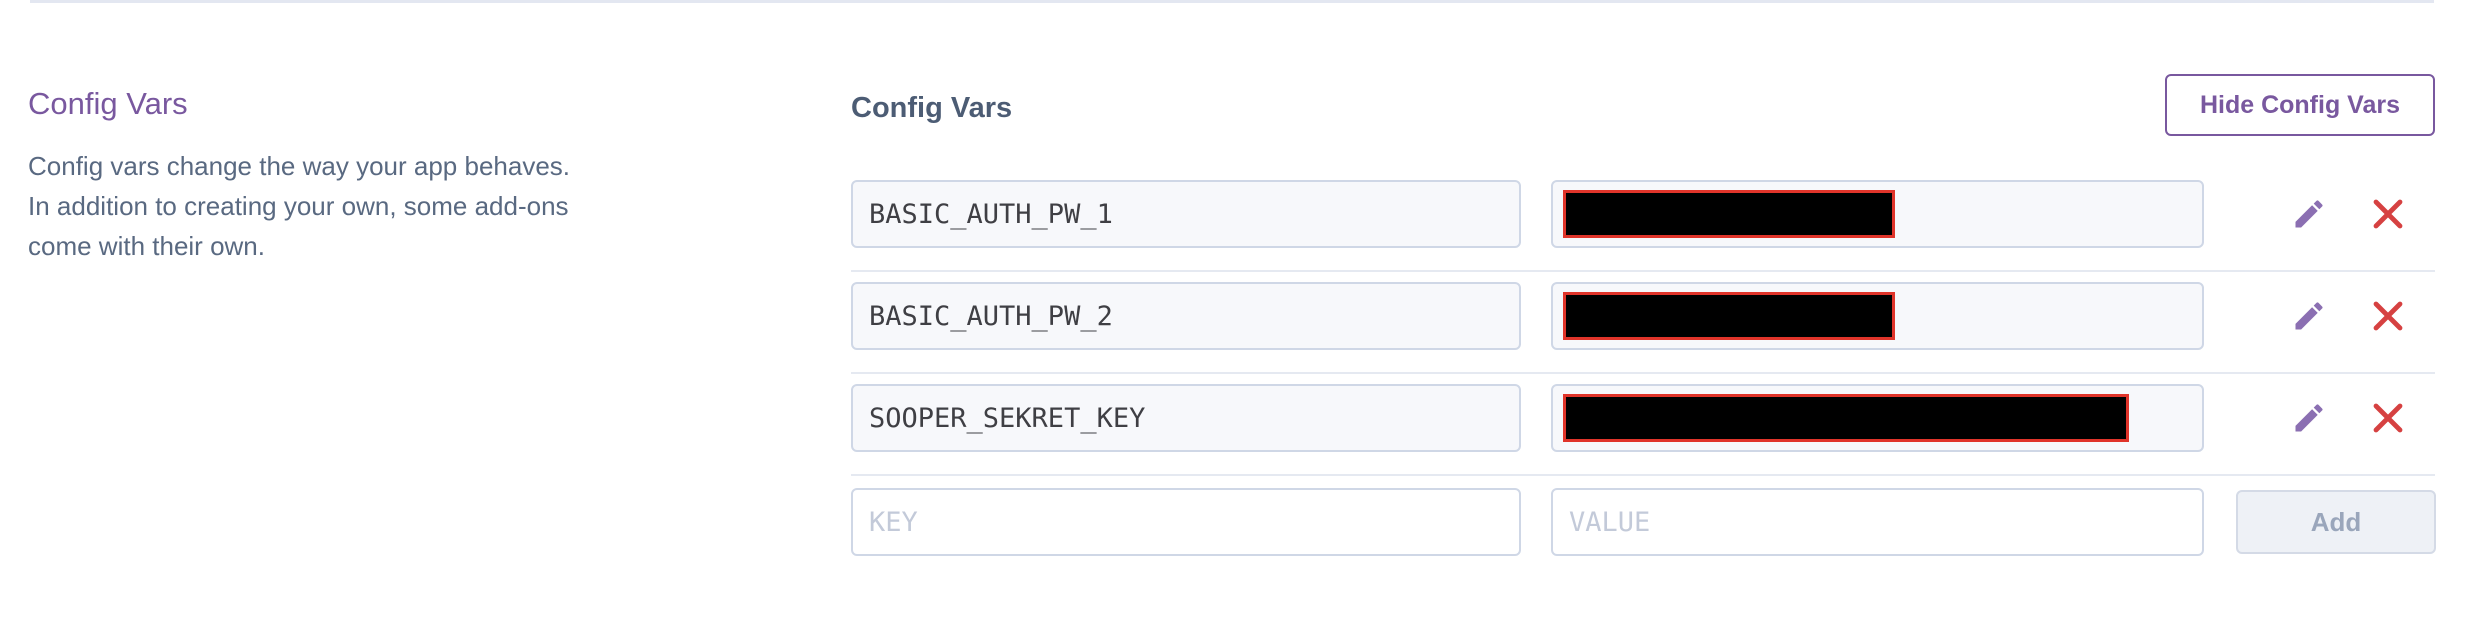 This screenshot has height=634, width=2466. What do you see at coordinates (2300, 105) in the screenshot?
I see `hide-config-vars-button: Hide Config Vars` at bounding box center [2300, 105].